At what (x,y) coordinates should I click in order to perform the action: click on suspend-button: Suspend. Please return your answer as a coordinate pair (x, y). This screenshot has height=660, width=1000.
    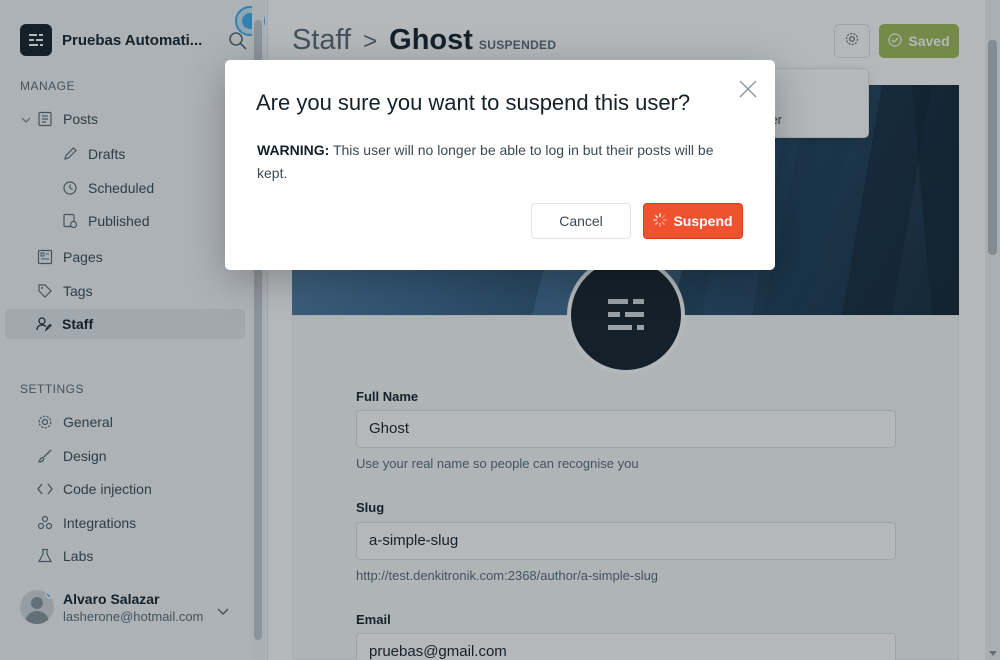
    Looking at the image, I should click on (693, 221).